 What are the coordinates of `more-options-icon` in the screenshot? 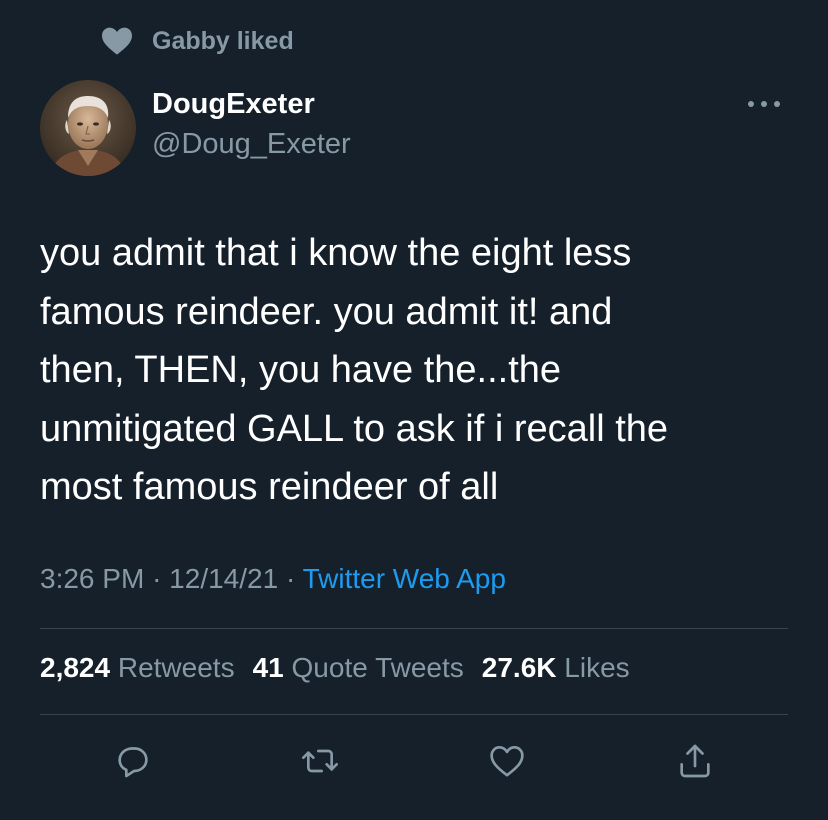 It's located at (764, 104).